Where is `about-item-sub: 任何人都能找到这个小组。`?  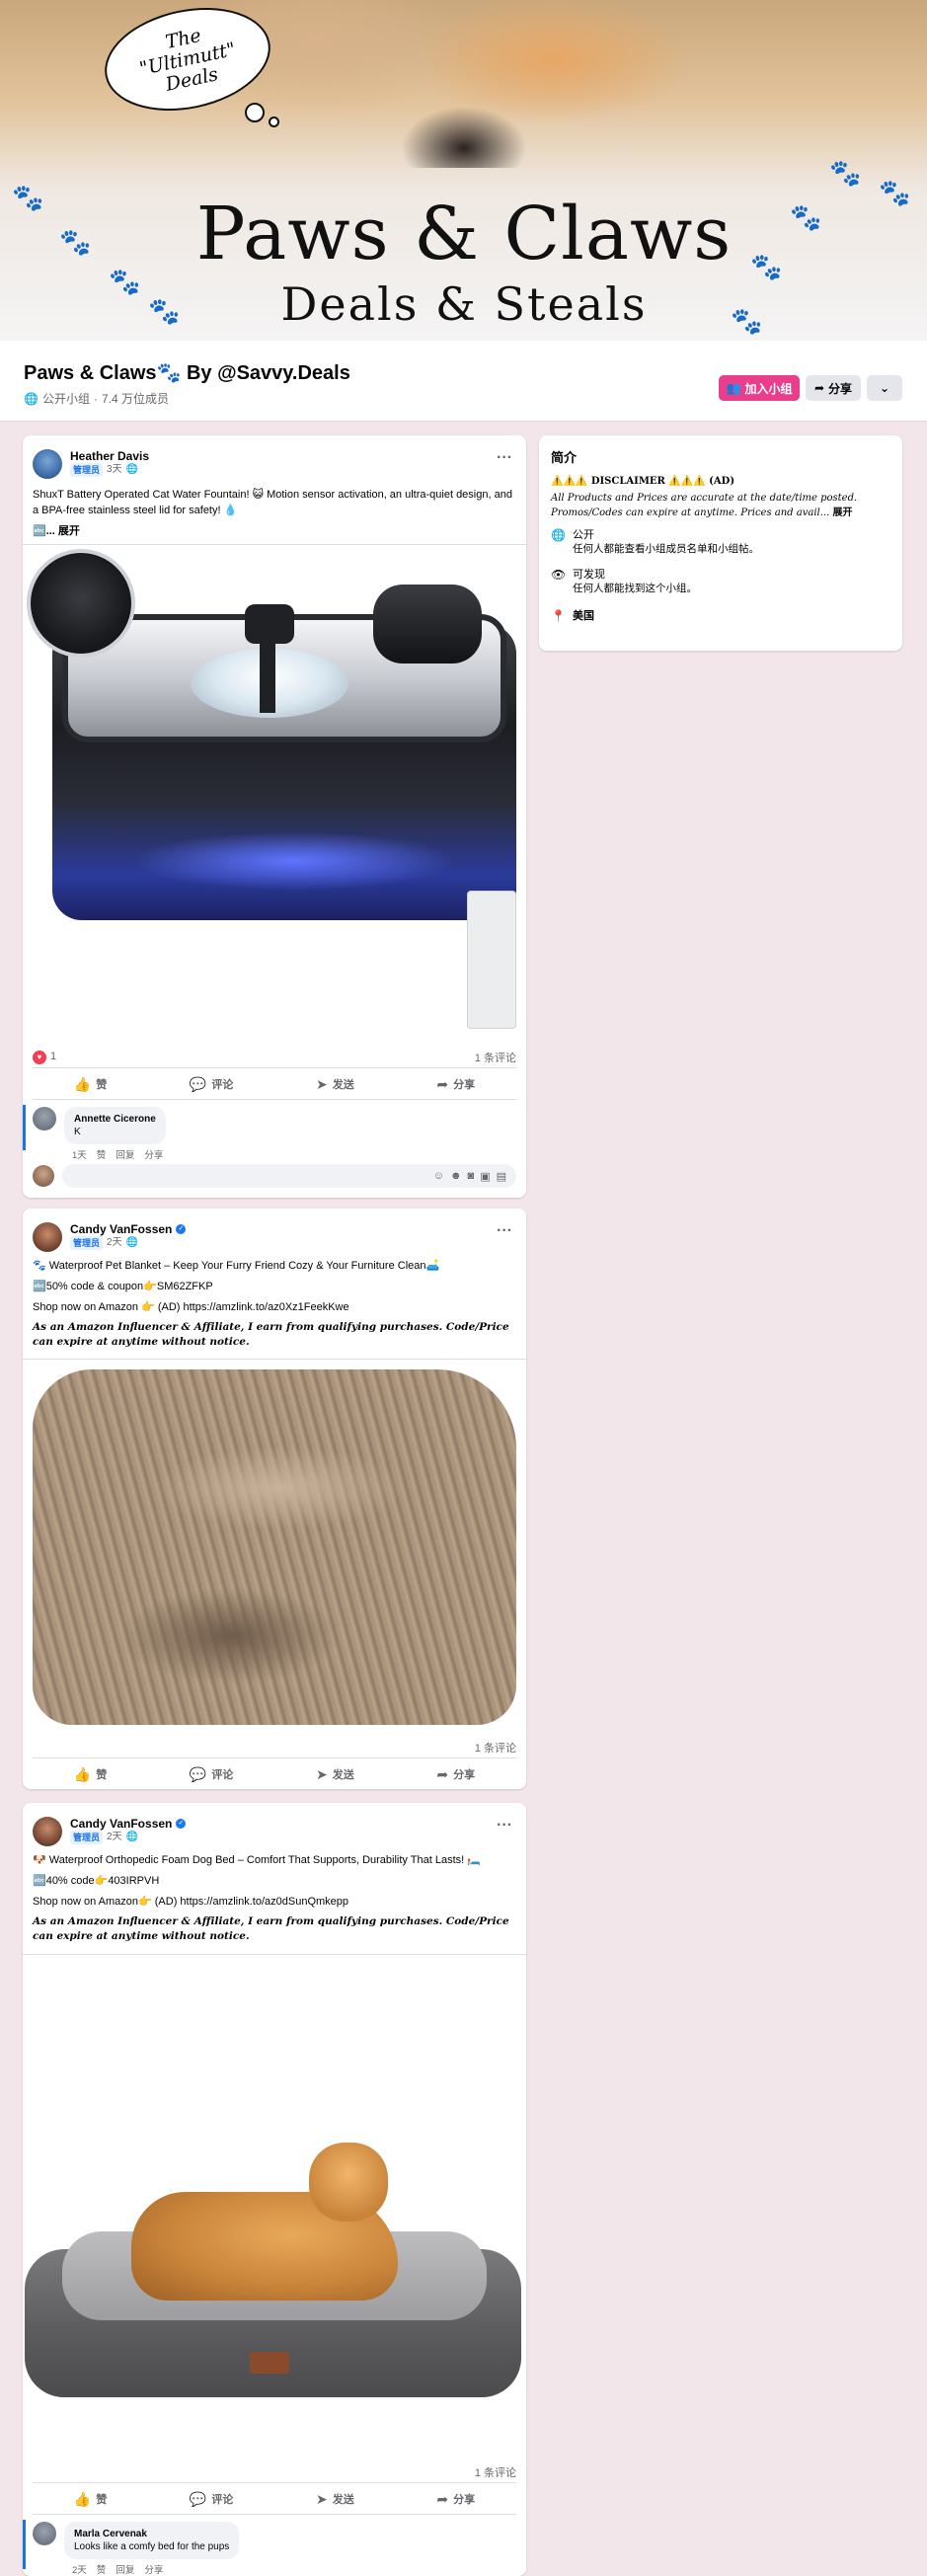 about-item-sub: 任何人都能找到这个小组。 is located at coordinates (635, 588).